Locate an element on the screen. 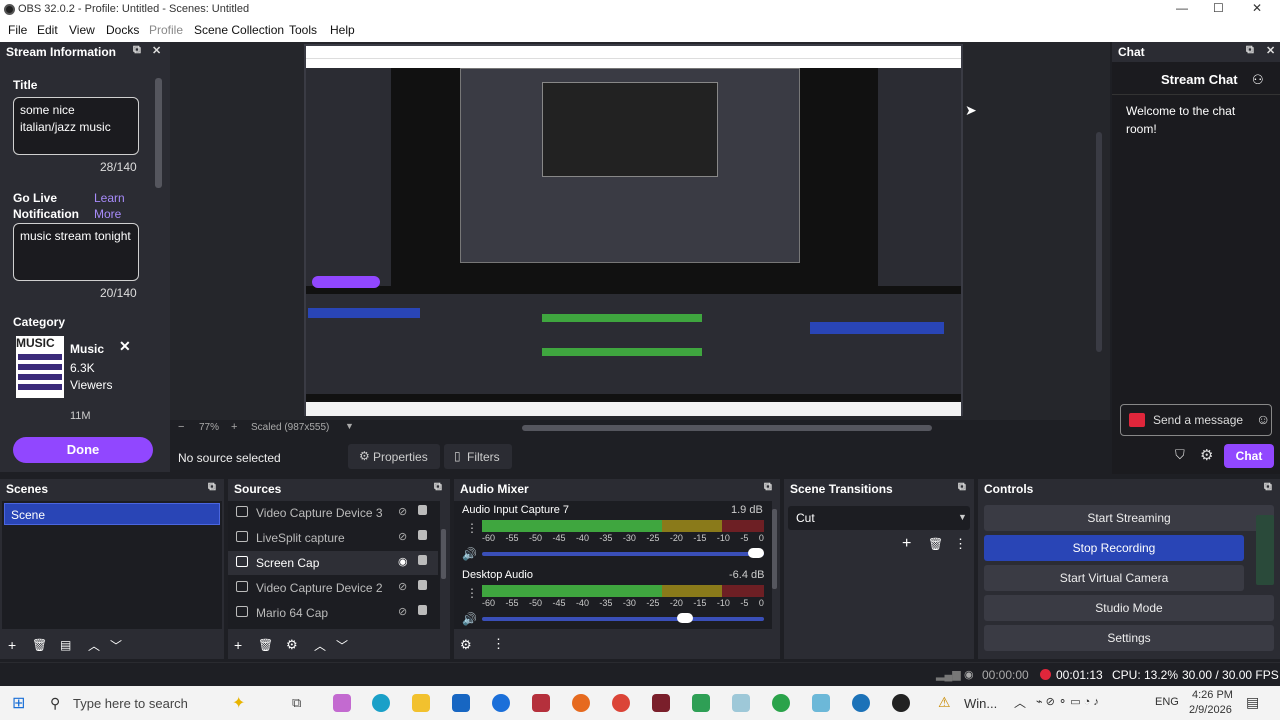 Image resolution: width=1280 pixels, height=720 pixels. settings-button: Settings is located at coordinates (1129, 638).